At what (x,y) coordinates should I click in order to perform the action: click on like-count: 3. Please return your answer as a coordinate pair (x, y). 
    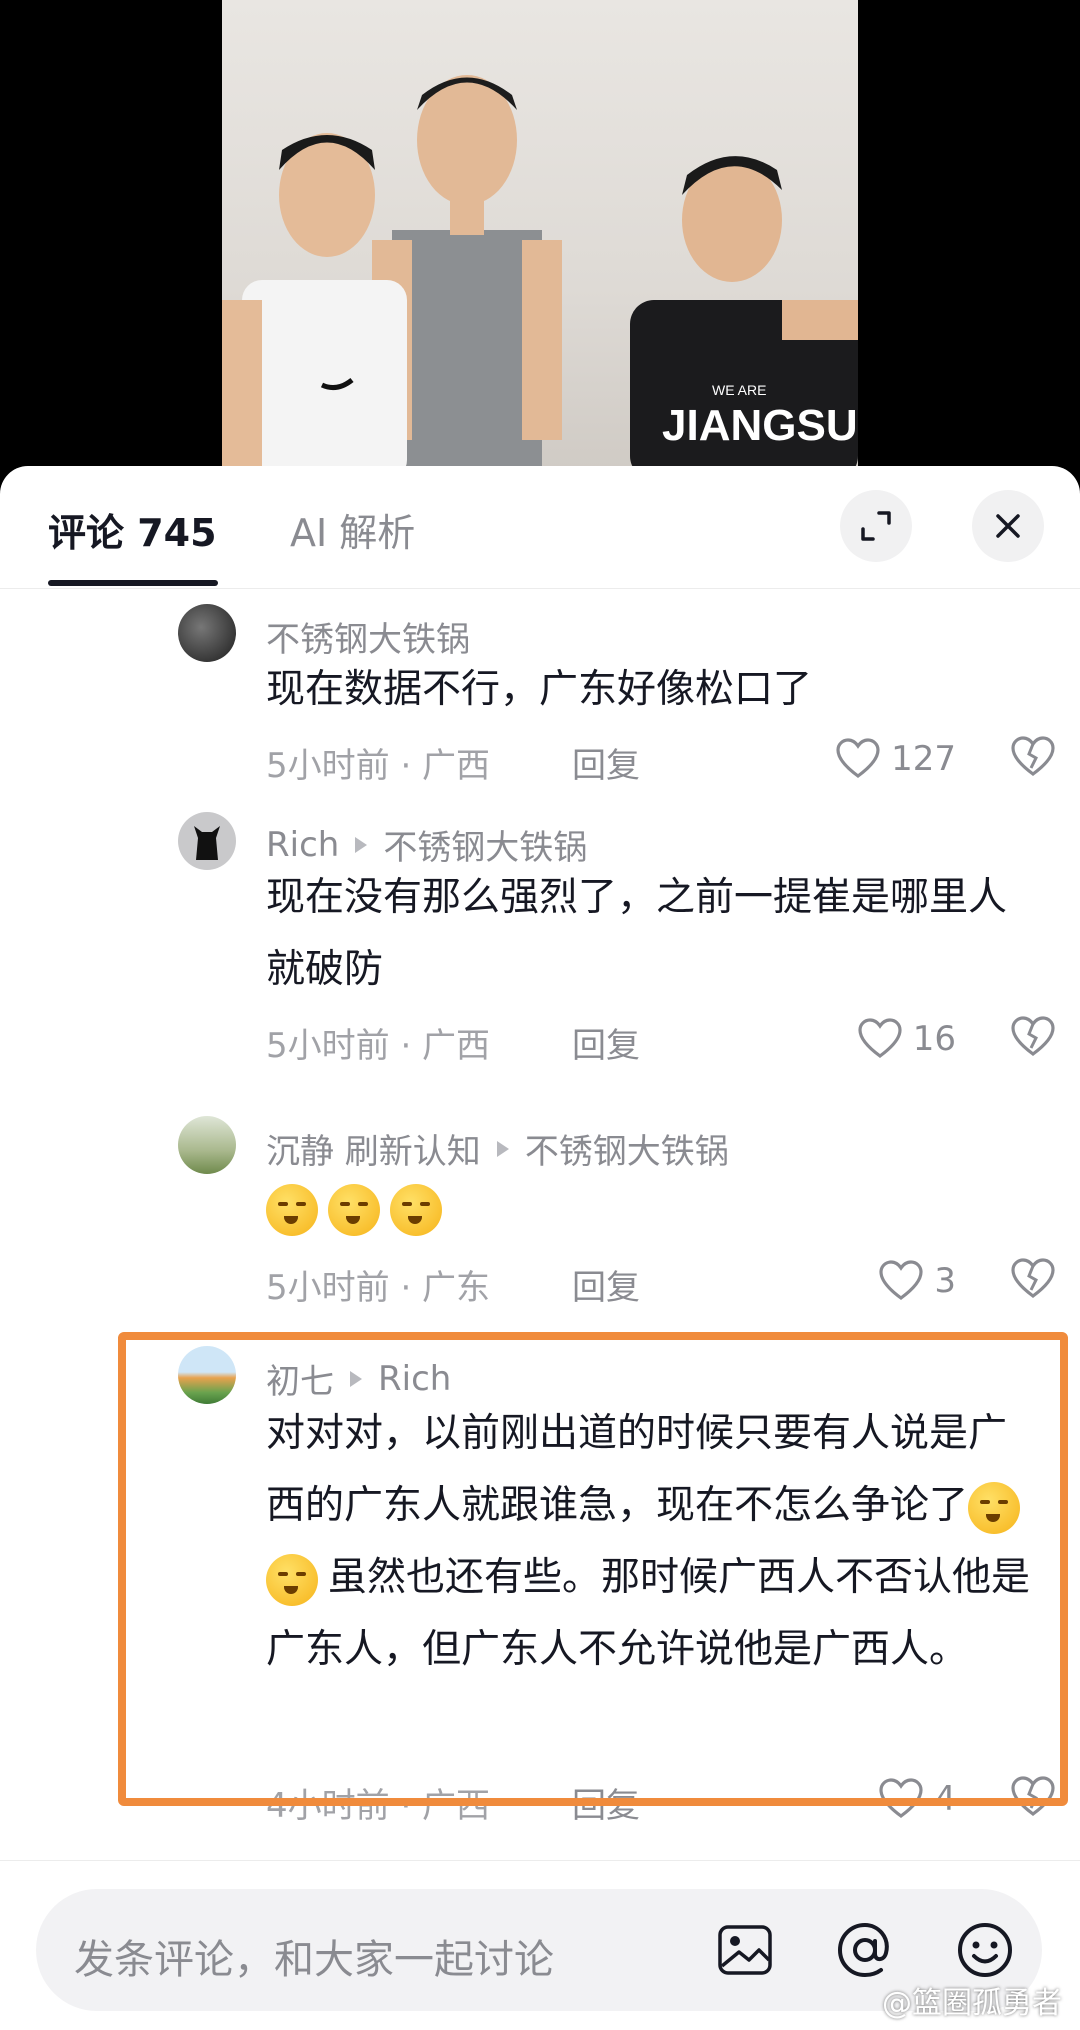
    Looking at the image, I should click on (945, 1281).